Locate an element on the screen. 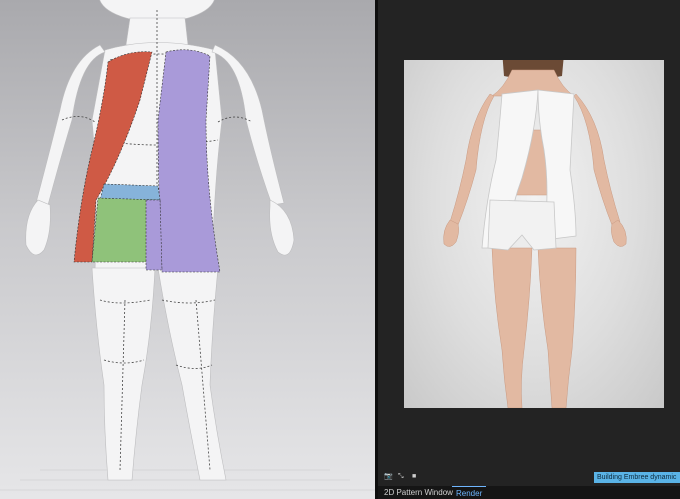 The height and width of the screenshot is (499, 680). tab-2d-pattern-window: 2D Pattern Window is located at coordinates (418, 492).